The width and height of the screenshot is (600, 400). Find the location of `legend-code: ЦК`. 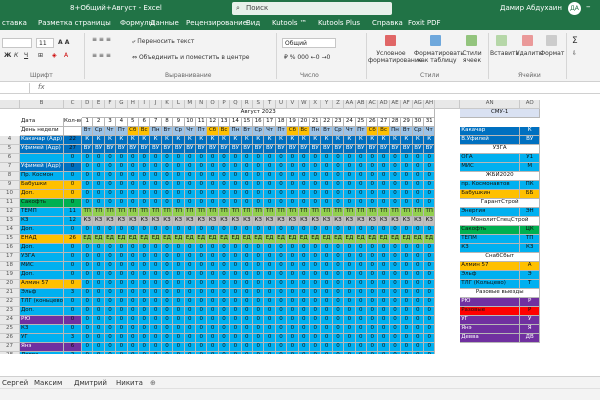

legend-code: ЦК is located at coordinates (530, 230).